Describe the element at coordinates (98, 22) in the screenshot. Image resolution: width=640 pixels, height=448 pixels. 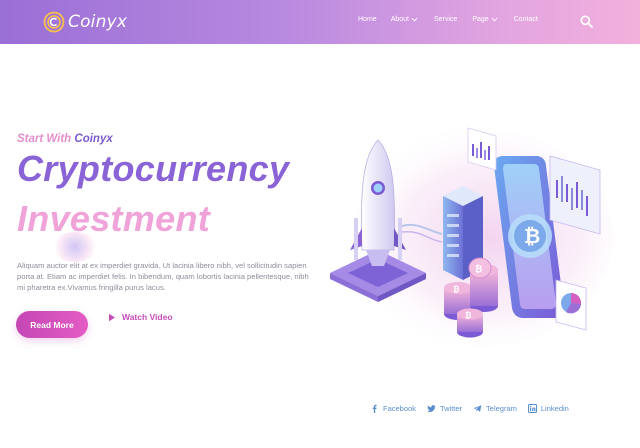
I see `brand-name: Coinyx` at that location.